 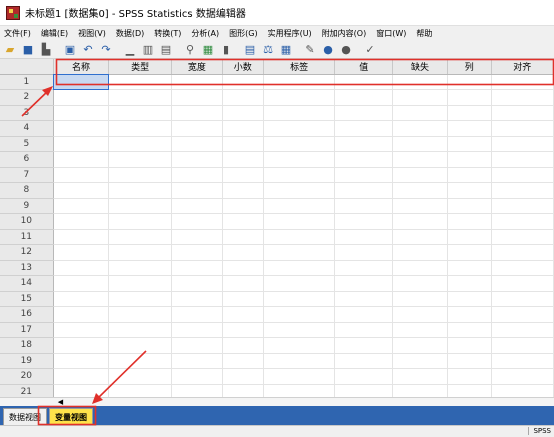 I want to click on row-number: 20, so click(x=27, y=376).